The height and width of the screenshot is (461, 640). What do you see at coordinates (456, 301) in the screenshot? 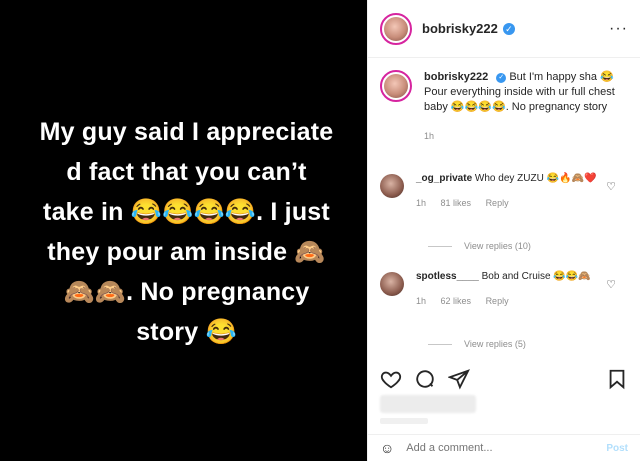
I see `comment-likes: 62 likes` at bounding box center [456, 301].